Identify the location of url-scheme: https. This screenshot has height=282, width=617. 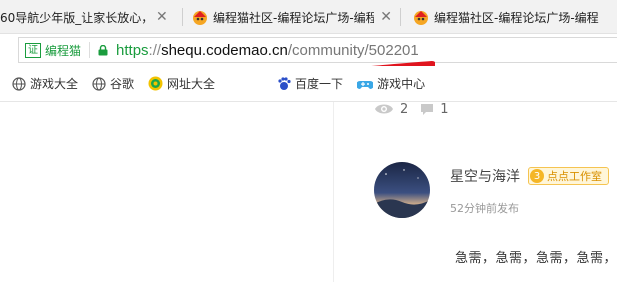
(132, 50).